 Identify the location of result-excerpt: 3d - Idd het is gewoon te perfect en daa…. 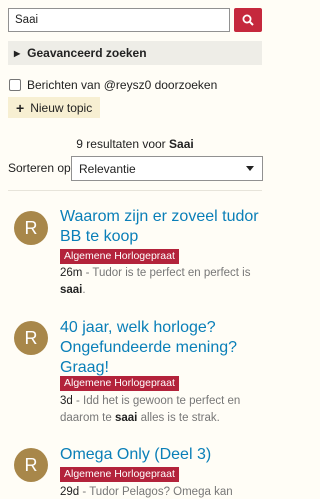
(150, 409).